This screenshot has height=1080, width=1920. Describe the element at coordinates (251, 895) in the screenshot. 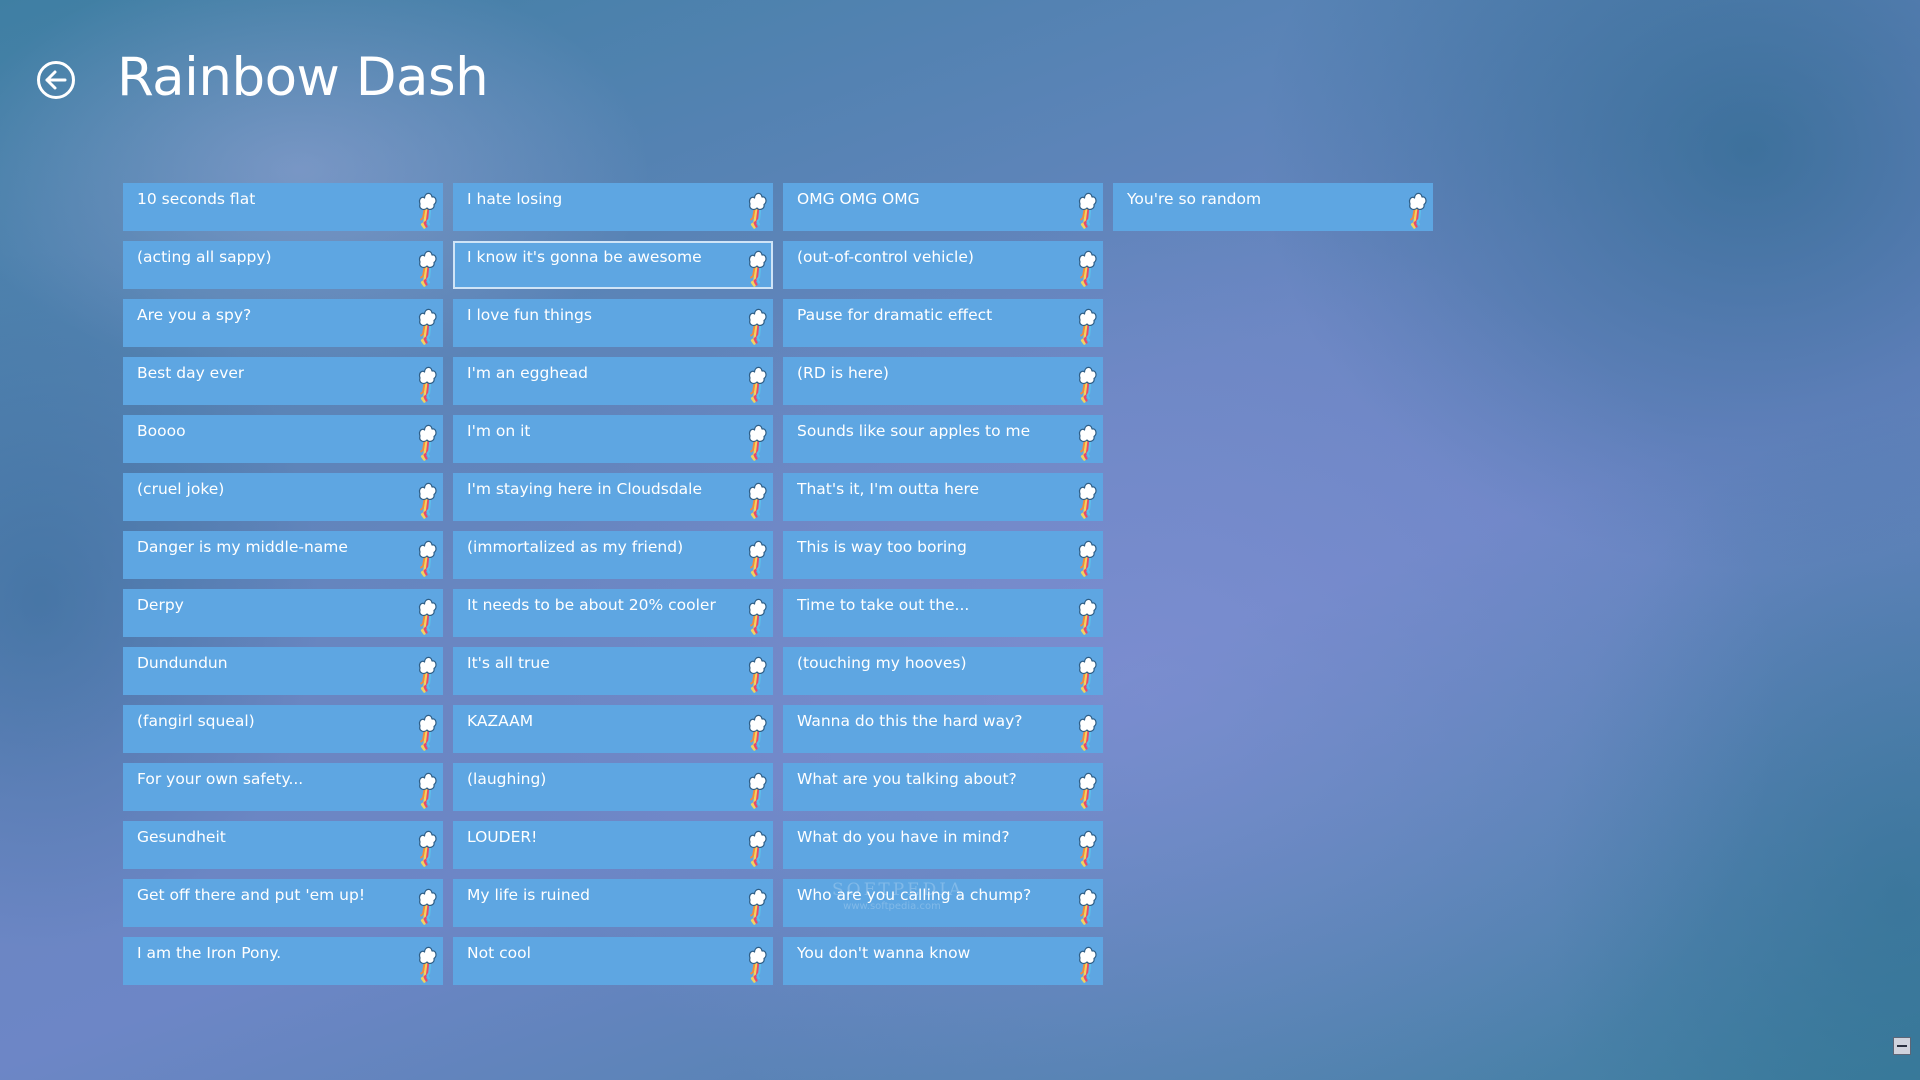

I see `sound-tile-label: Get off there and put 'em up!` at that location.